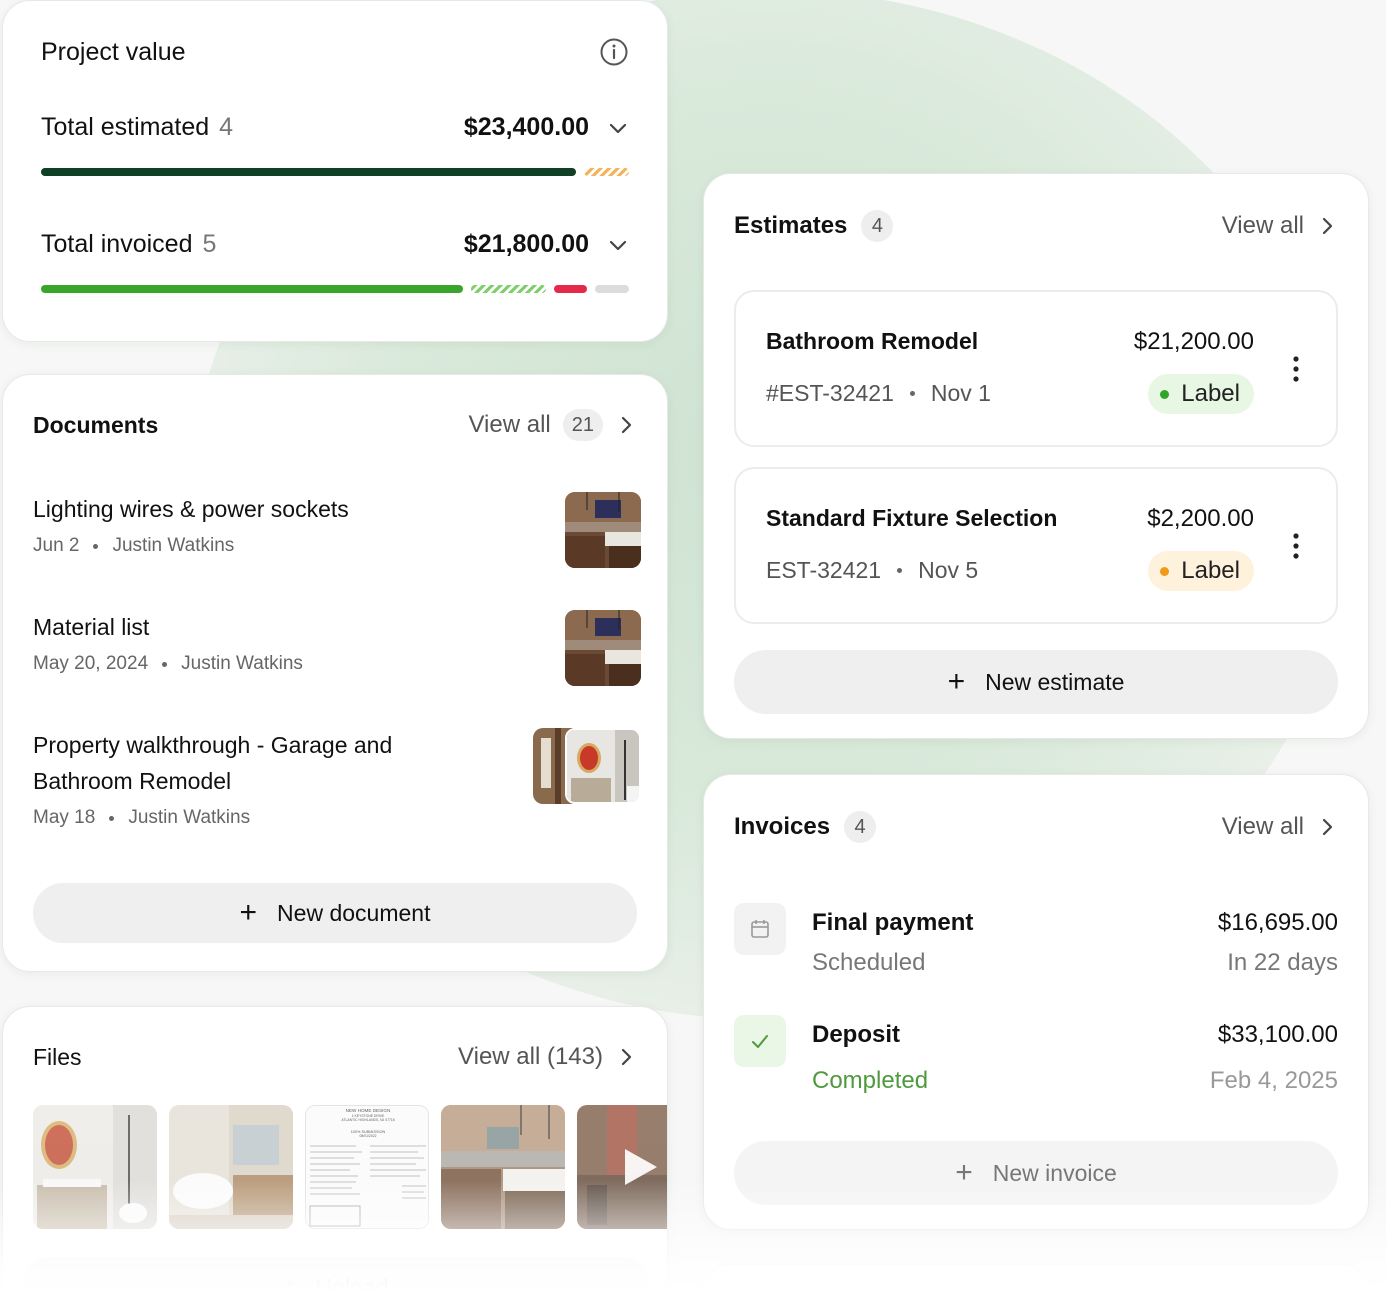 Image resolution: width=1386 pixels, height=1292 pixels. I want to click on upload-label: Upload, so click(352, 1282).